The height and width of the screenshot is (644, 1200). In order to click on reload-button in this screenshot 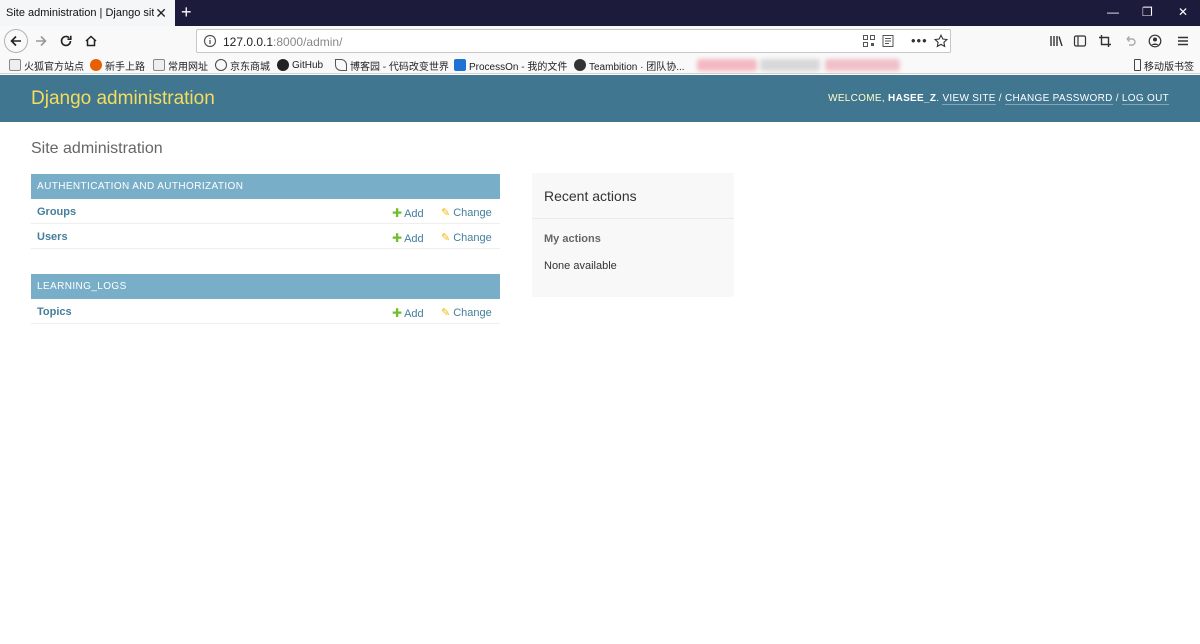, I will do `click(66, 41)`.